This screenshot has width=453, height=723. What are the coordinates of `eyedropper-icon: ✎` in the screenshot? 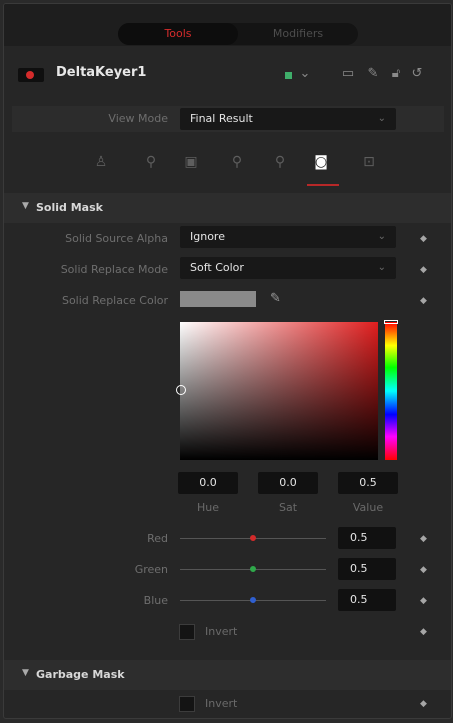 It's located at (275, 298).